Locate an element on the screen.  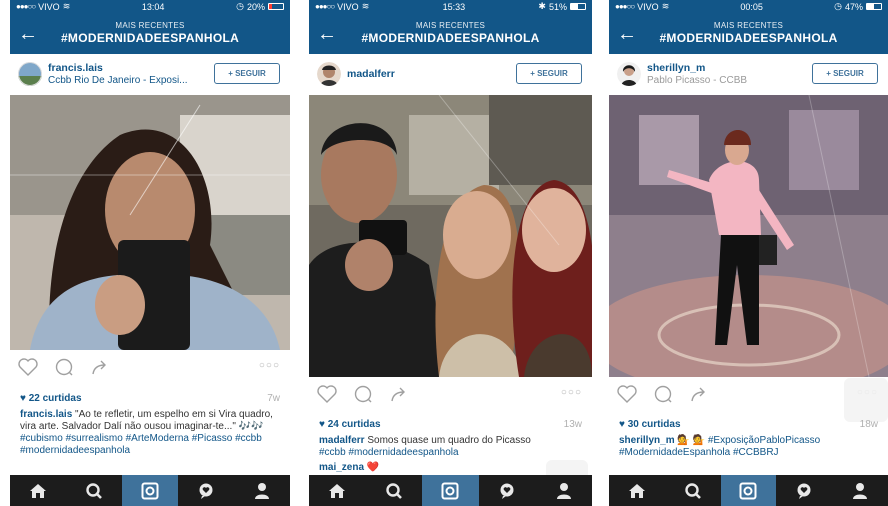
caption-text: Somos quase um quadro do Picasso is located at coordinates (449, 440).